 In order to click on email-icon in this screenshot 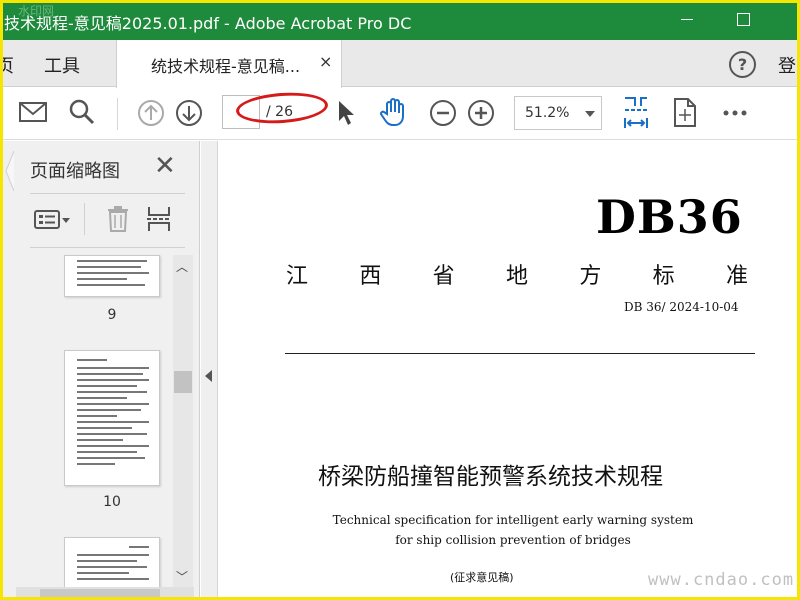, I will do `click(33, 112)`.